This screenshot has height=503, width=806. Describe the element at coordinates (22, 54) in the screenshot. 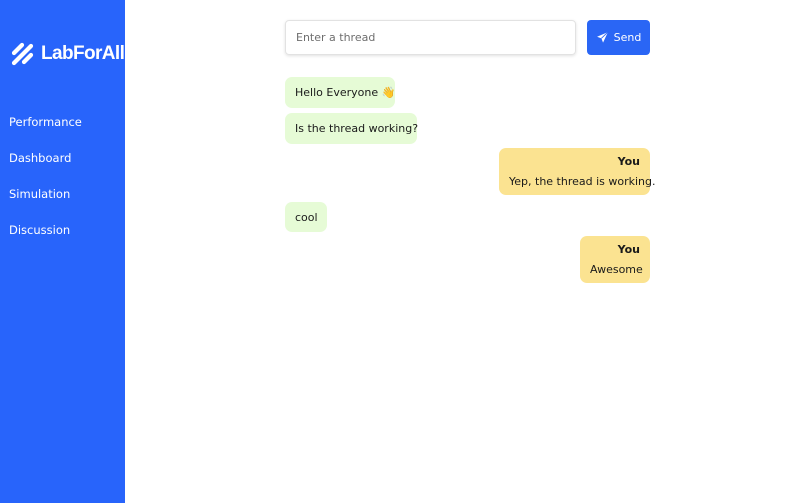

I see `logo-mark-icon` at that location.